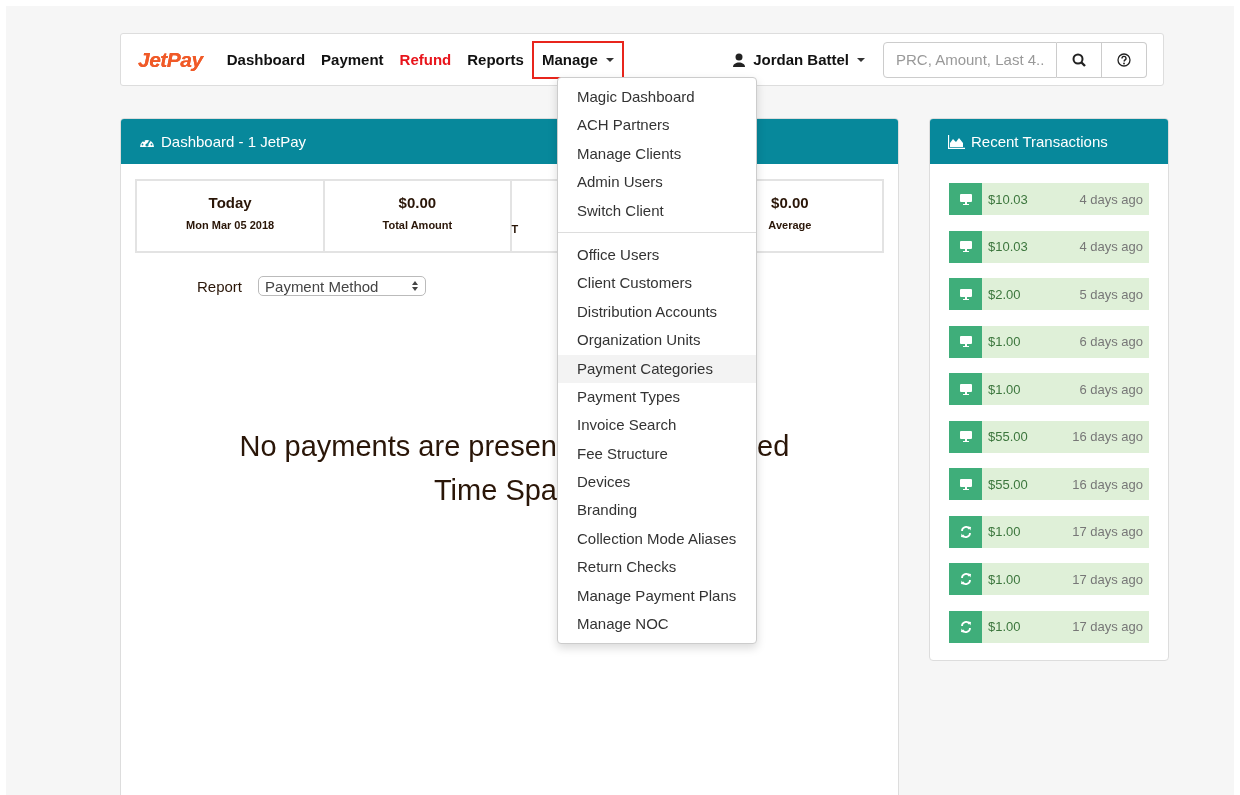 The width and height of the screenshot is (1240, 795). Describe the element at coordinates (799, 59) in the screenshot. I see `user-menu: Jordan Battel` at that location.